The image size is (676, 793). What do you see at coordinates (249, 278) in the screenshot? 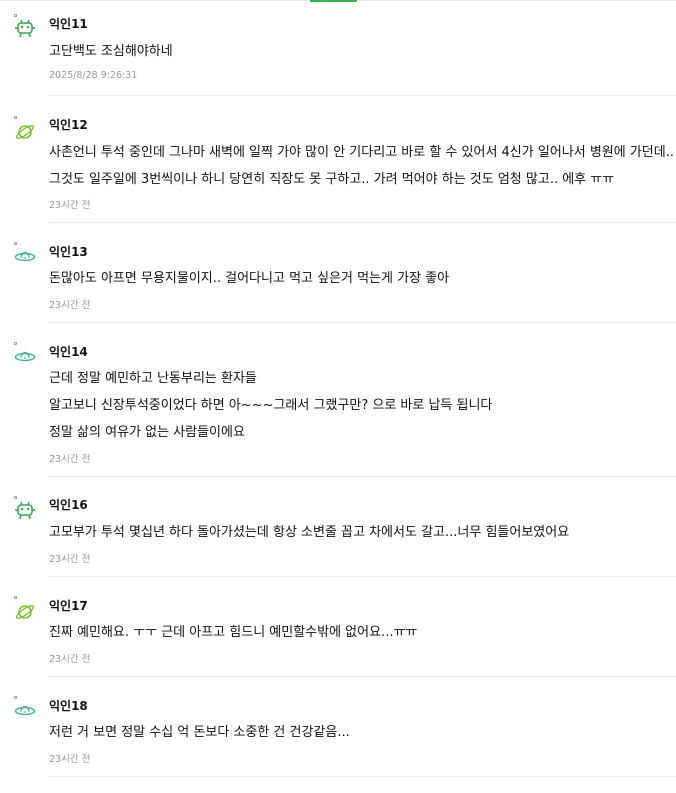
I see `comment-text: 돈많아도 아프면 무용지물이지.. 걸어다니고 먹고 싶은거 먹는게 가장 좋아` at bounding box center [249, 278].